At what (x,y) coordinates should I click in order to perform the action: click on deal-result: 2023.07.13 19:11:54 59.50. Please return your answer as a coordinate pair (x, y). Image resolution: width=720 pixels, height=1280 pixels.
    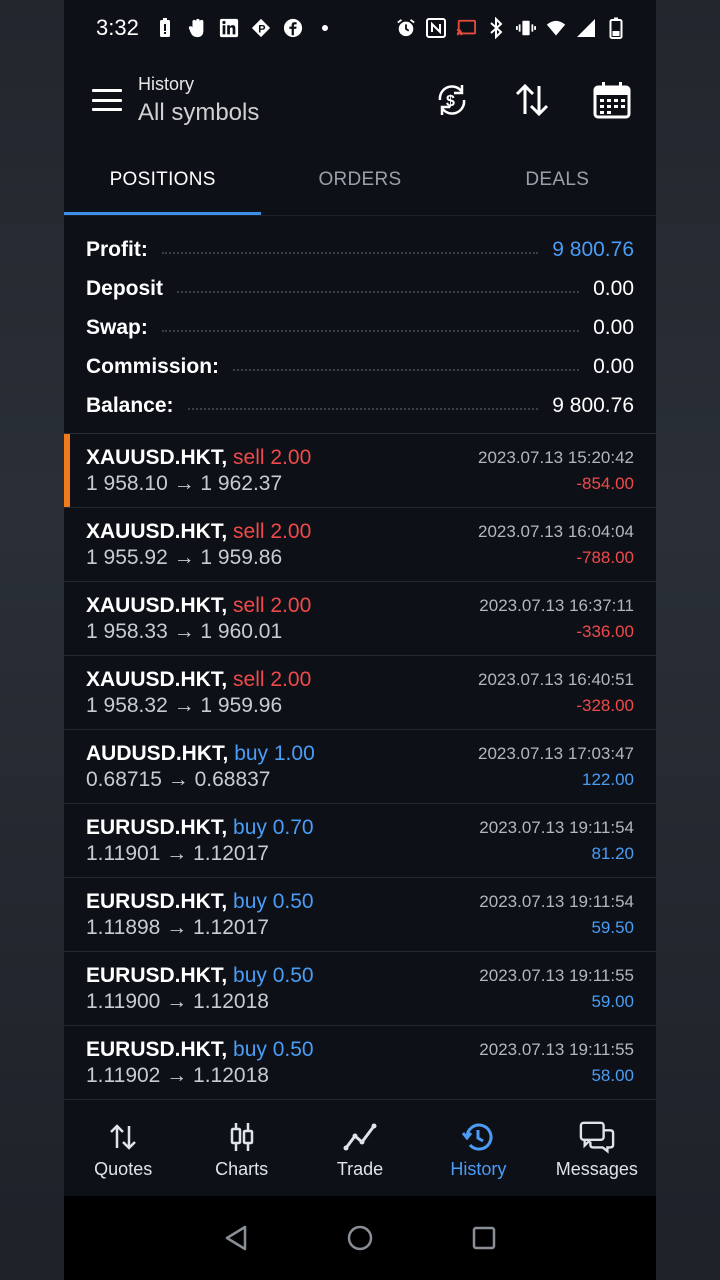
    Looking at the image, I should click on (556, 914).